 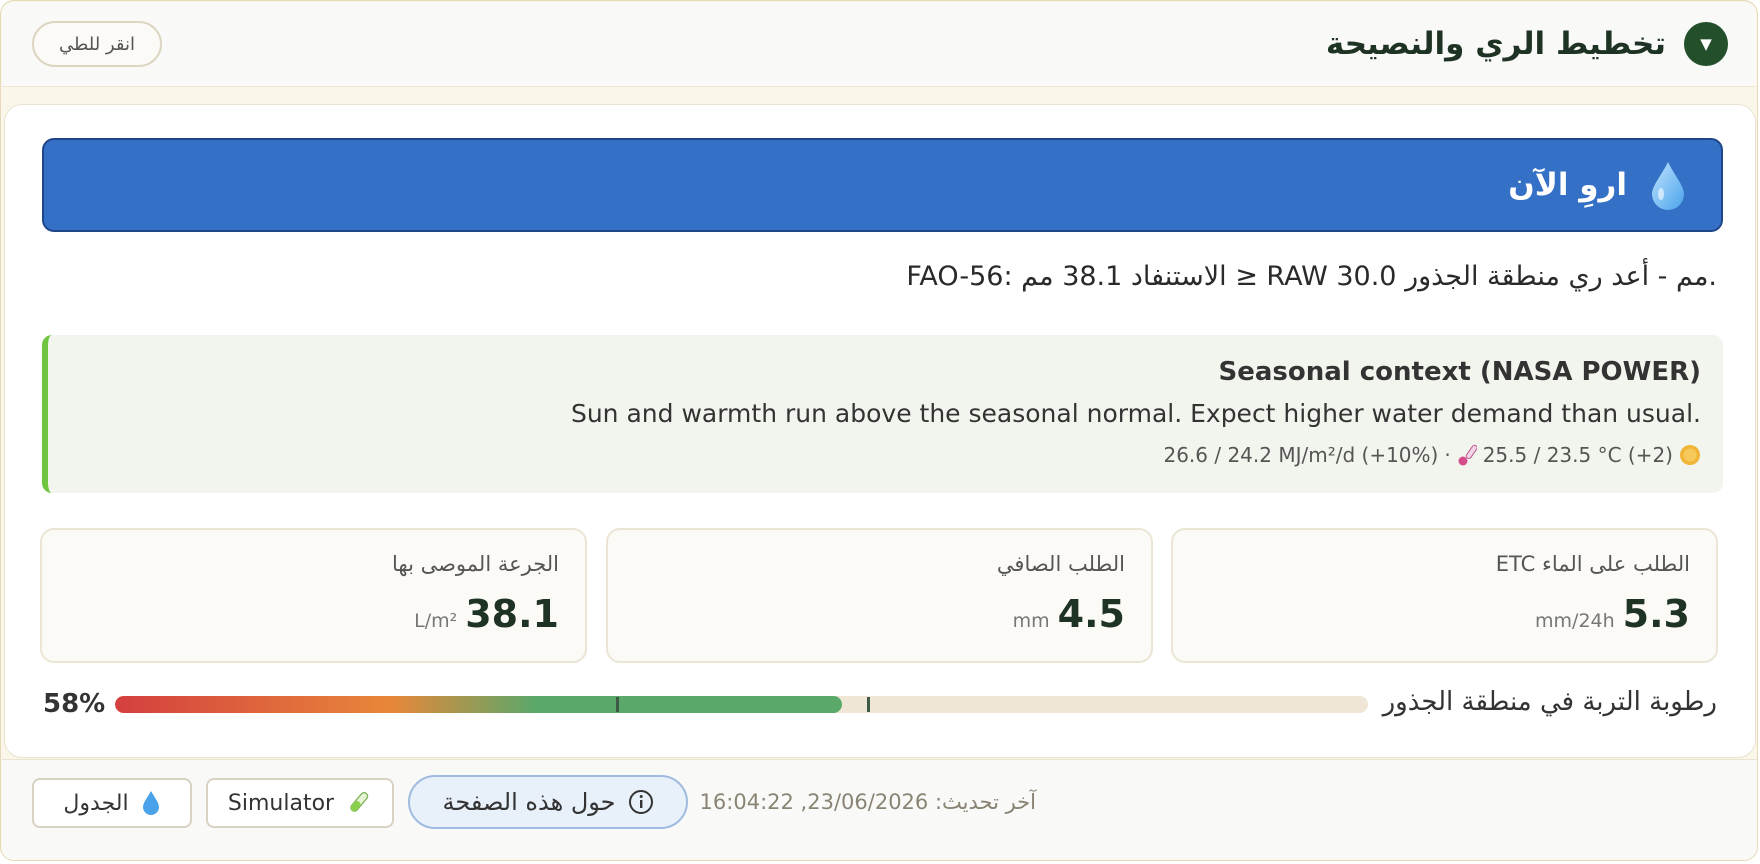 I want to click on metric-value-group: 5.3 mm/24h, so click(x=1612, y=614).